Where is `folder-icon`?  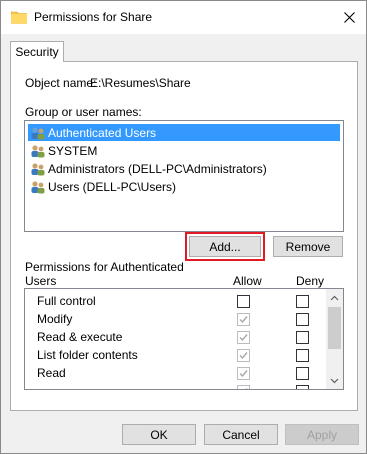 folder-icon is located at coordinates (19, 17).